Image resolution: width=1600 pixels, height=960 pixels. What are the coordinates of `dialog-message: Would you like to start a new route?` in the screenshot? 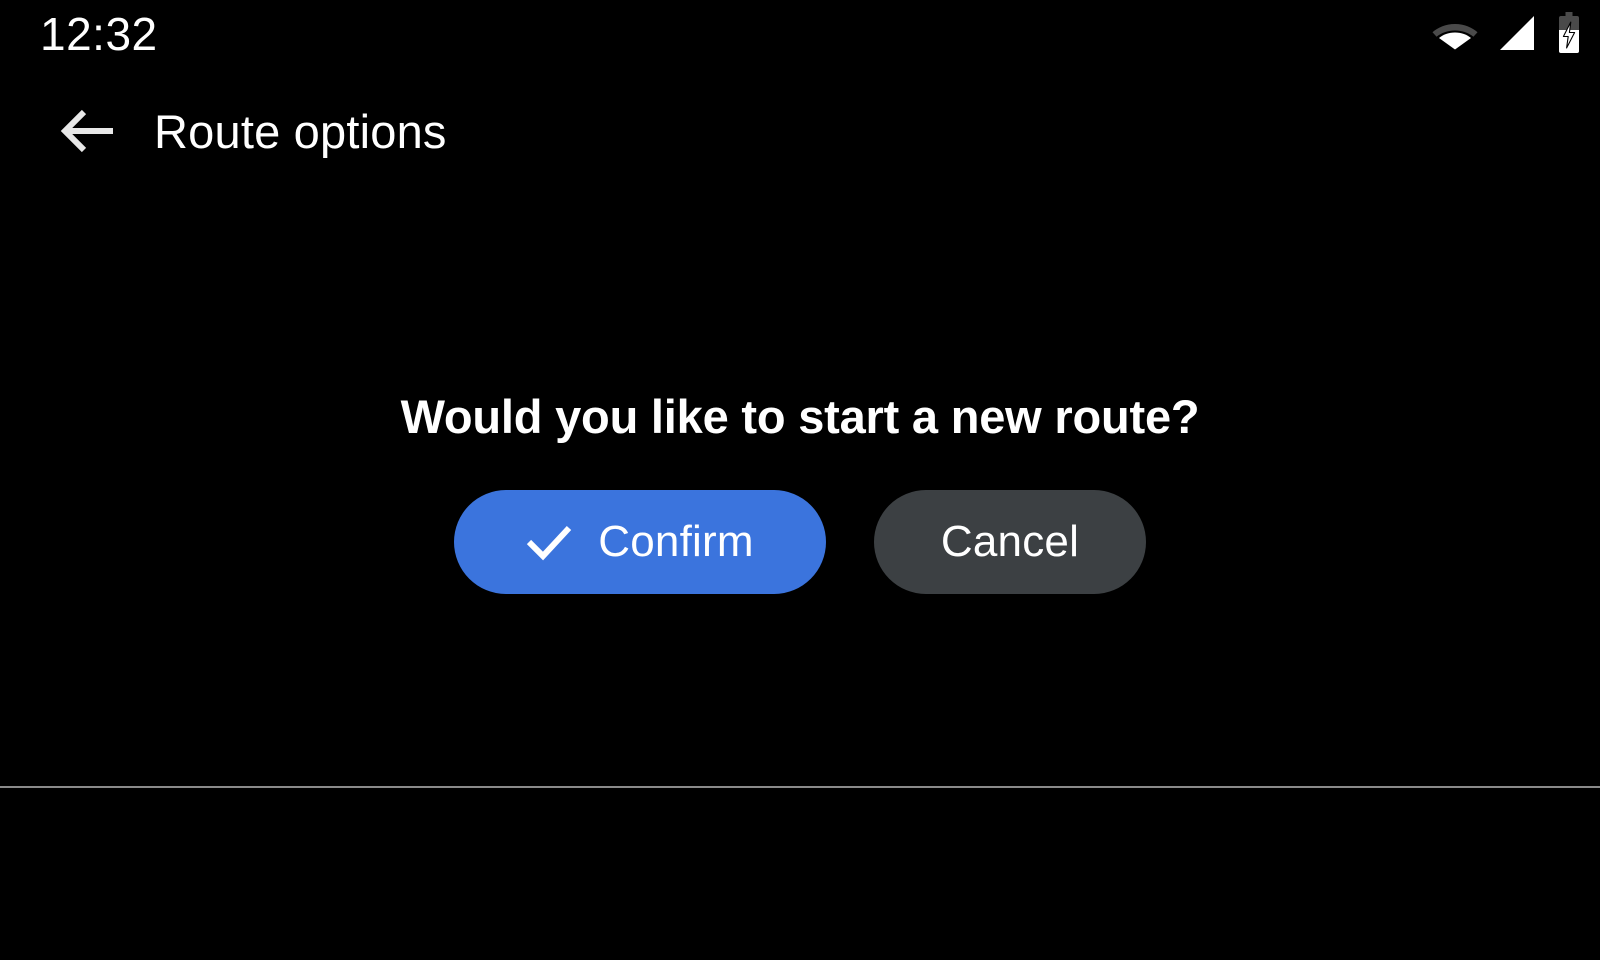 It's located at (800, 416).